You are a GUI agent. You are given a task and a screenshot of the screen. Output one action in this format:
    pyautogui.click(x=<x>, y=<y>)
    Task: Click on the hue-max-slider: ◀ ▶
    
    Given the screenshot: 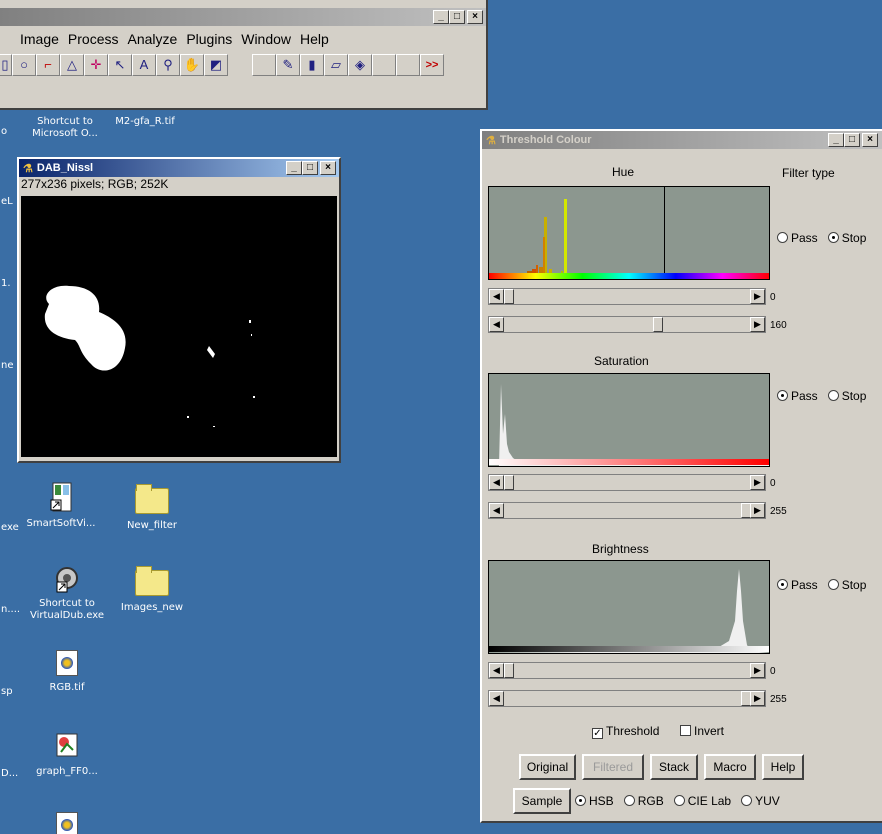 What is the action you would take?
    pyautogui.click(x=627, y=324)
    